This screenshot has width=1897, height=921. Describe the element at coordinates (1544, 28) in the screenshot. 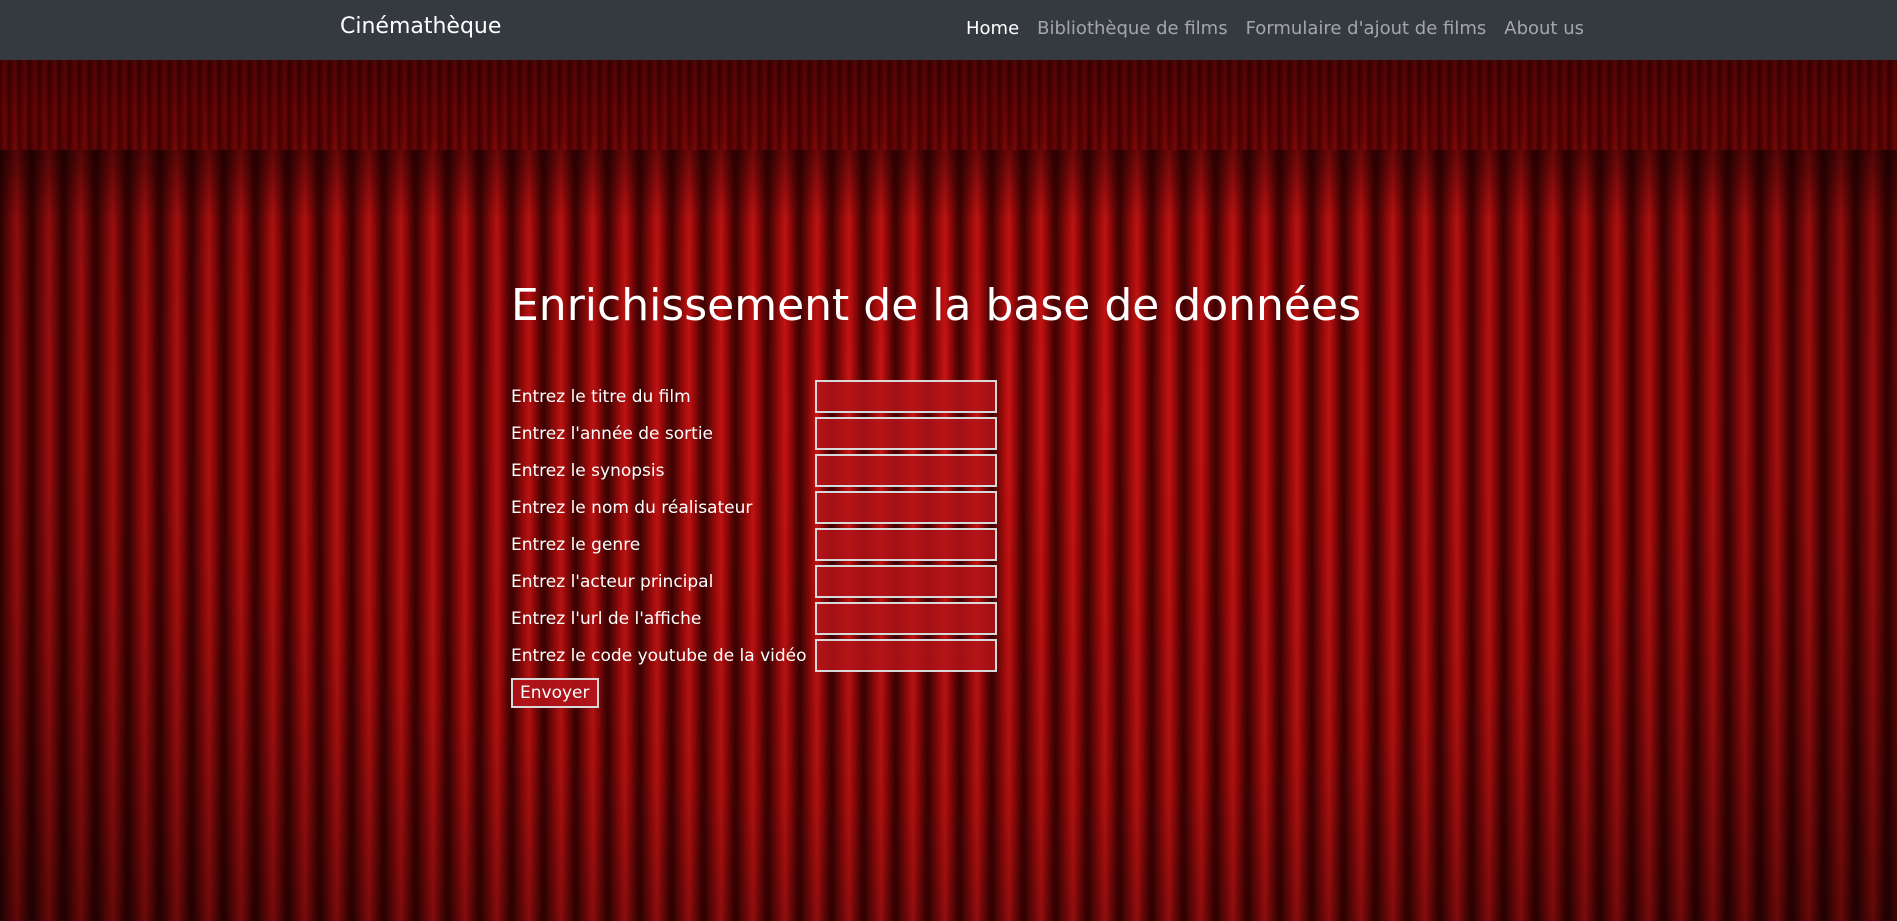

I see `nav-link-about-us: About us` at that location.